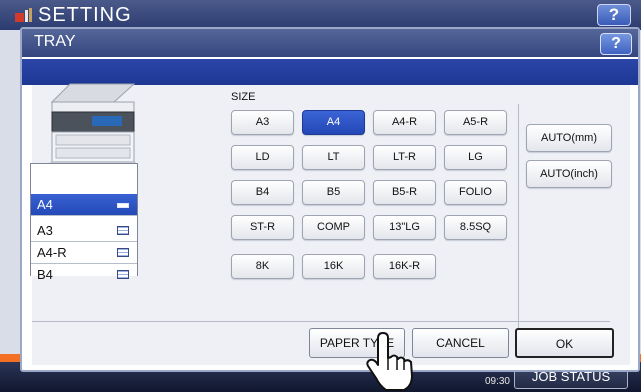  What do you see at coordinates (333, 122) in the screenshot?
I see `size-button-a4: A4` at bounding box center [333, 122].